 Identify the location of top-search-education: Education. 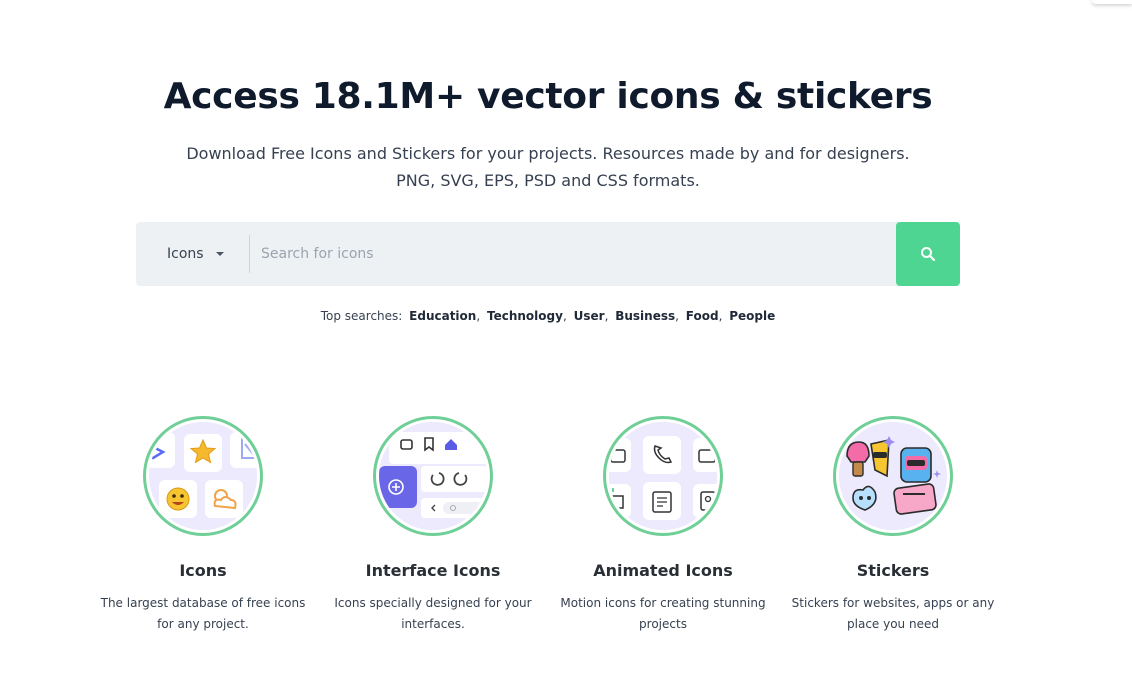
(442, 316).